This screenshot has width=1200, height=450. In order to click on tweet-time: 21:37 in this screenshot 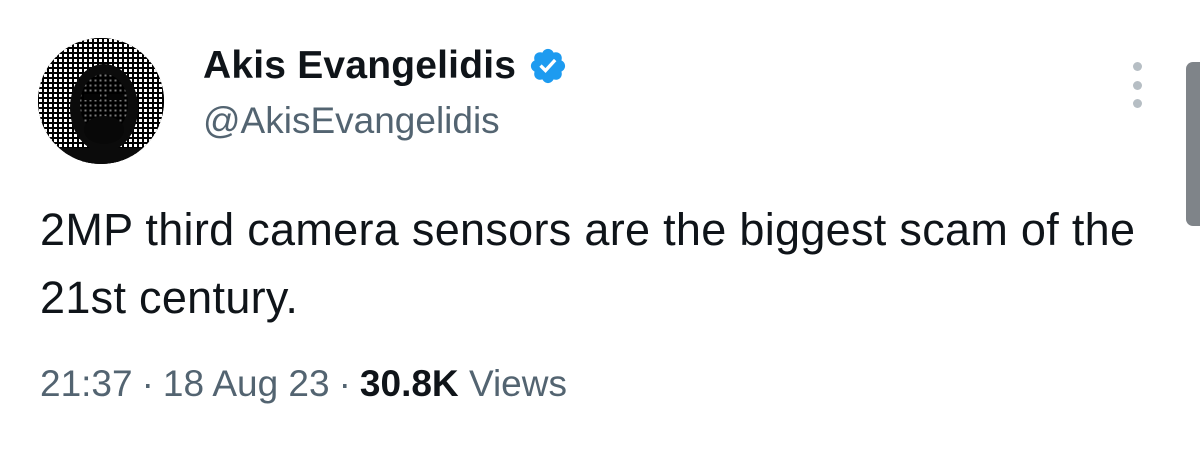, I will do `click(86, 383)`.